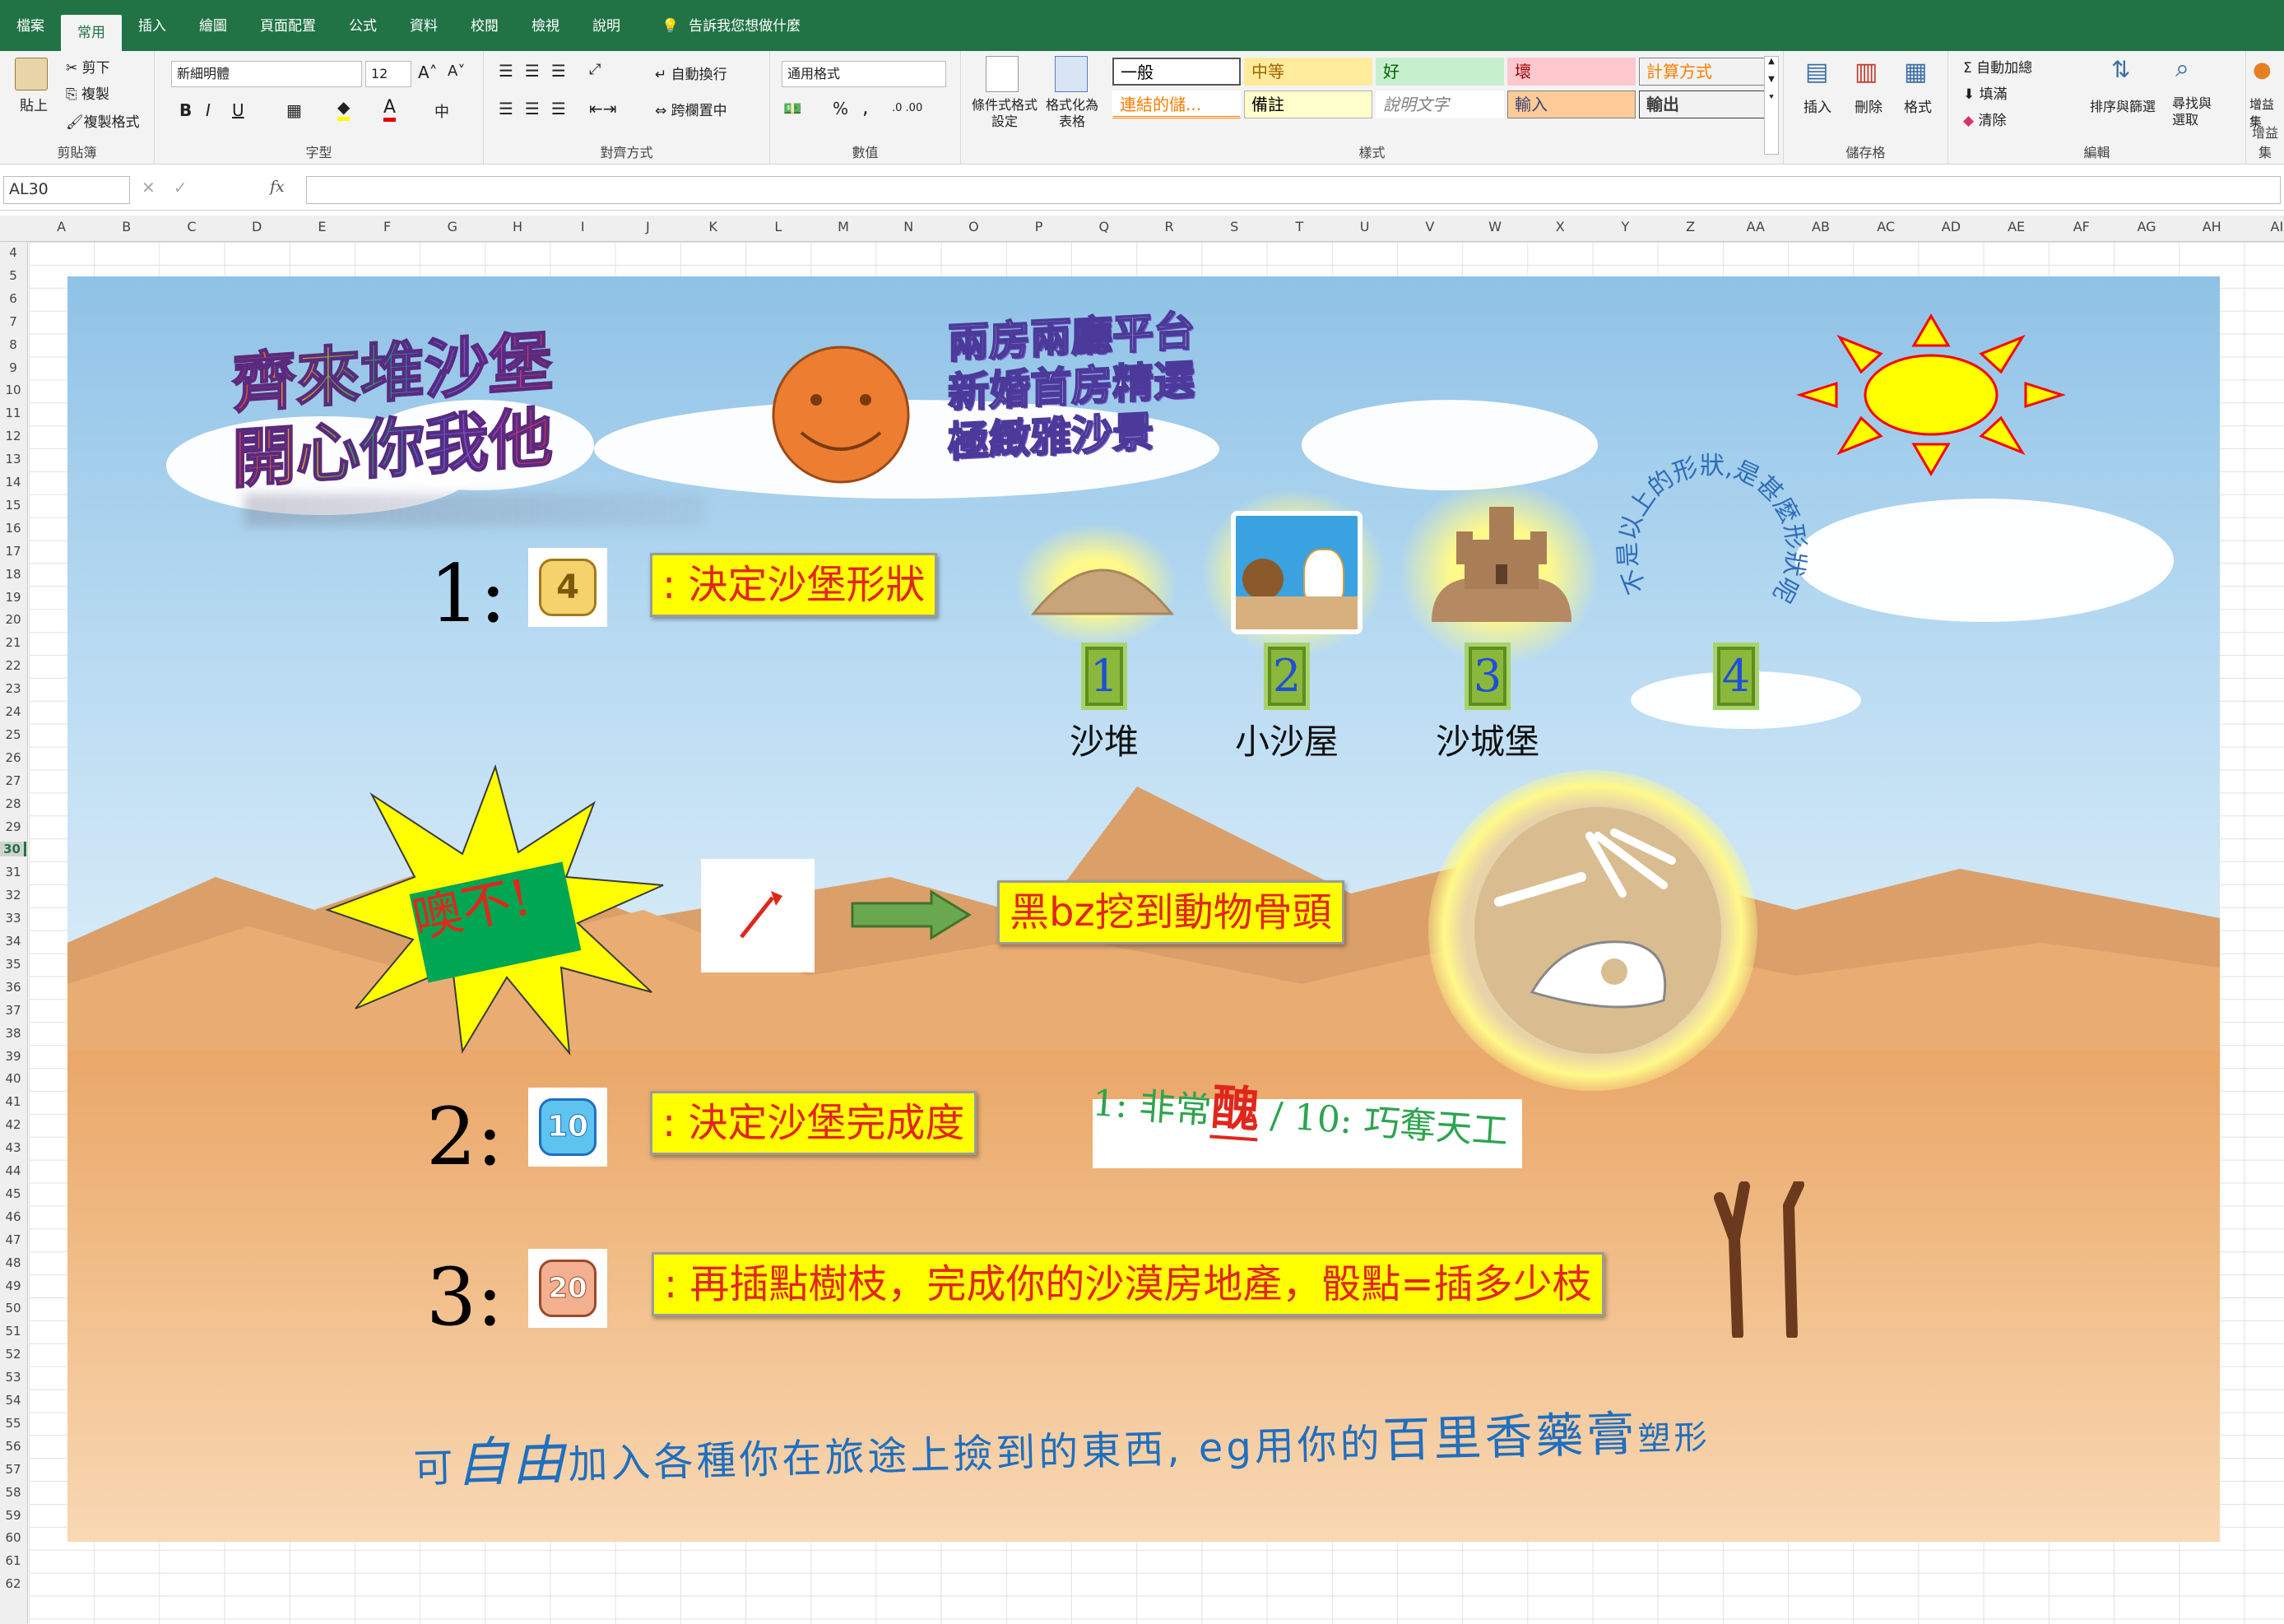 This screenshot has width=2284, height=1624. Describe the element at coordinates (2211, 226) in the screenshot. I see `column-header: AH` at that location.